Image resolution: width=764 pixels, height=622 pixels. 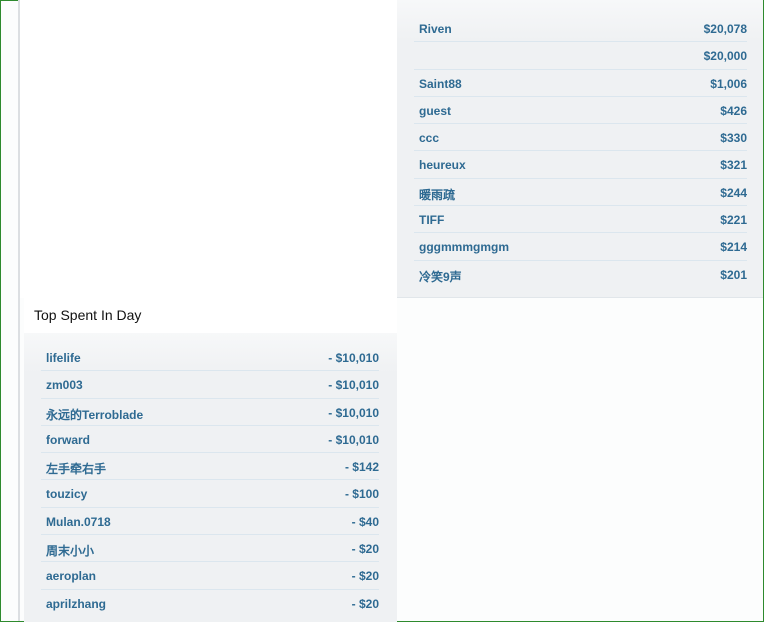 What do you see at coordinates (435, 111) in the screenshot?
I see `player-name-link: guest` at bounding box center [435, 111].